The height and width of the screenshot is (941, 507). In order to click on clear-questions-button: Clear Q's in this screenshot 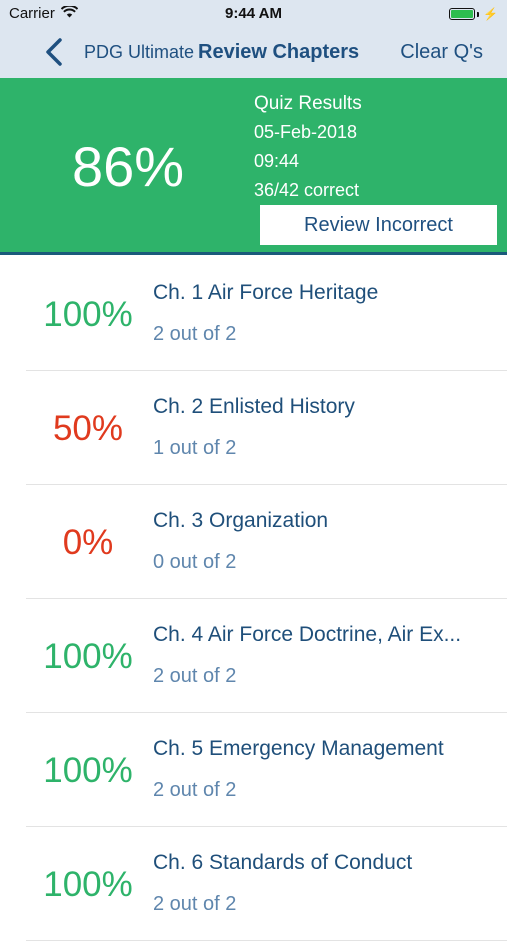, I will do `click(441, 52)`.